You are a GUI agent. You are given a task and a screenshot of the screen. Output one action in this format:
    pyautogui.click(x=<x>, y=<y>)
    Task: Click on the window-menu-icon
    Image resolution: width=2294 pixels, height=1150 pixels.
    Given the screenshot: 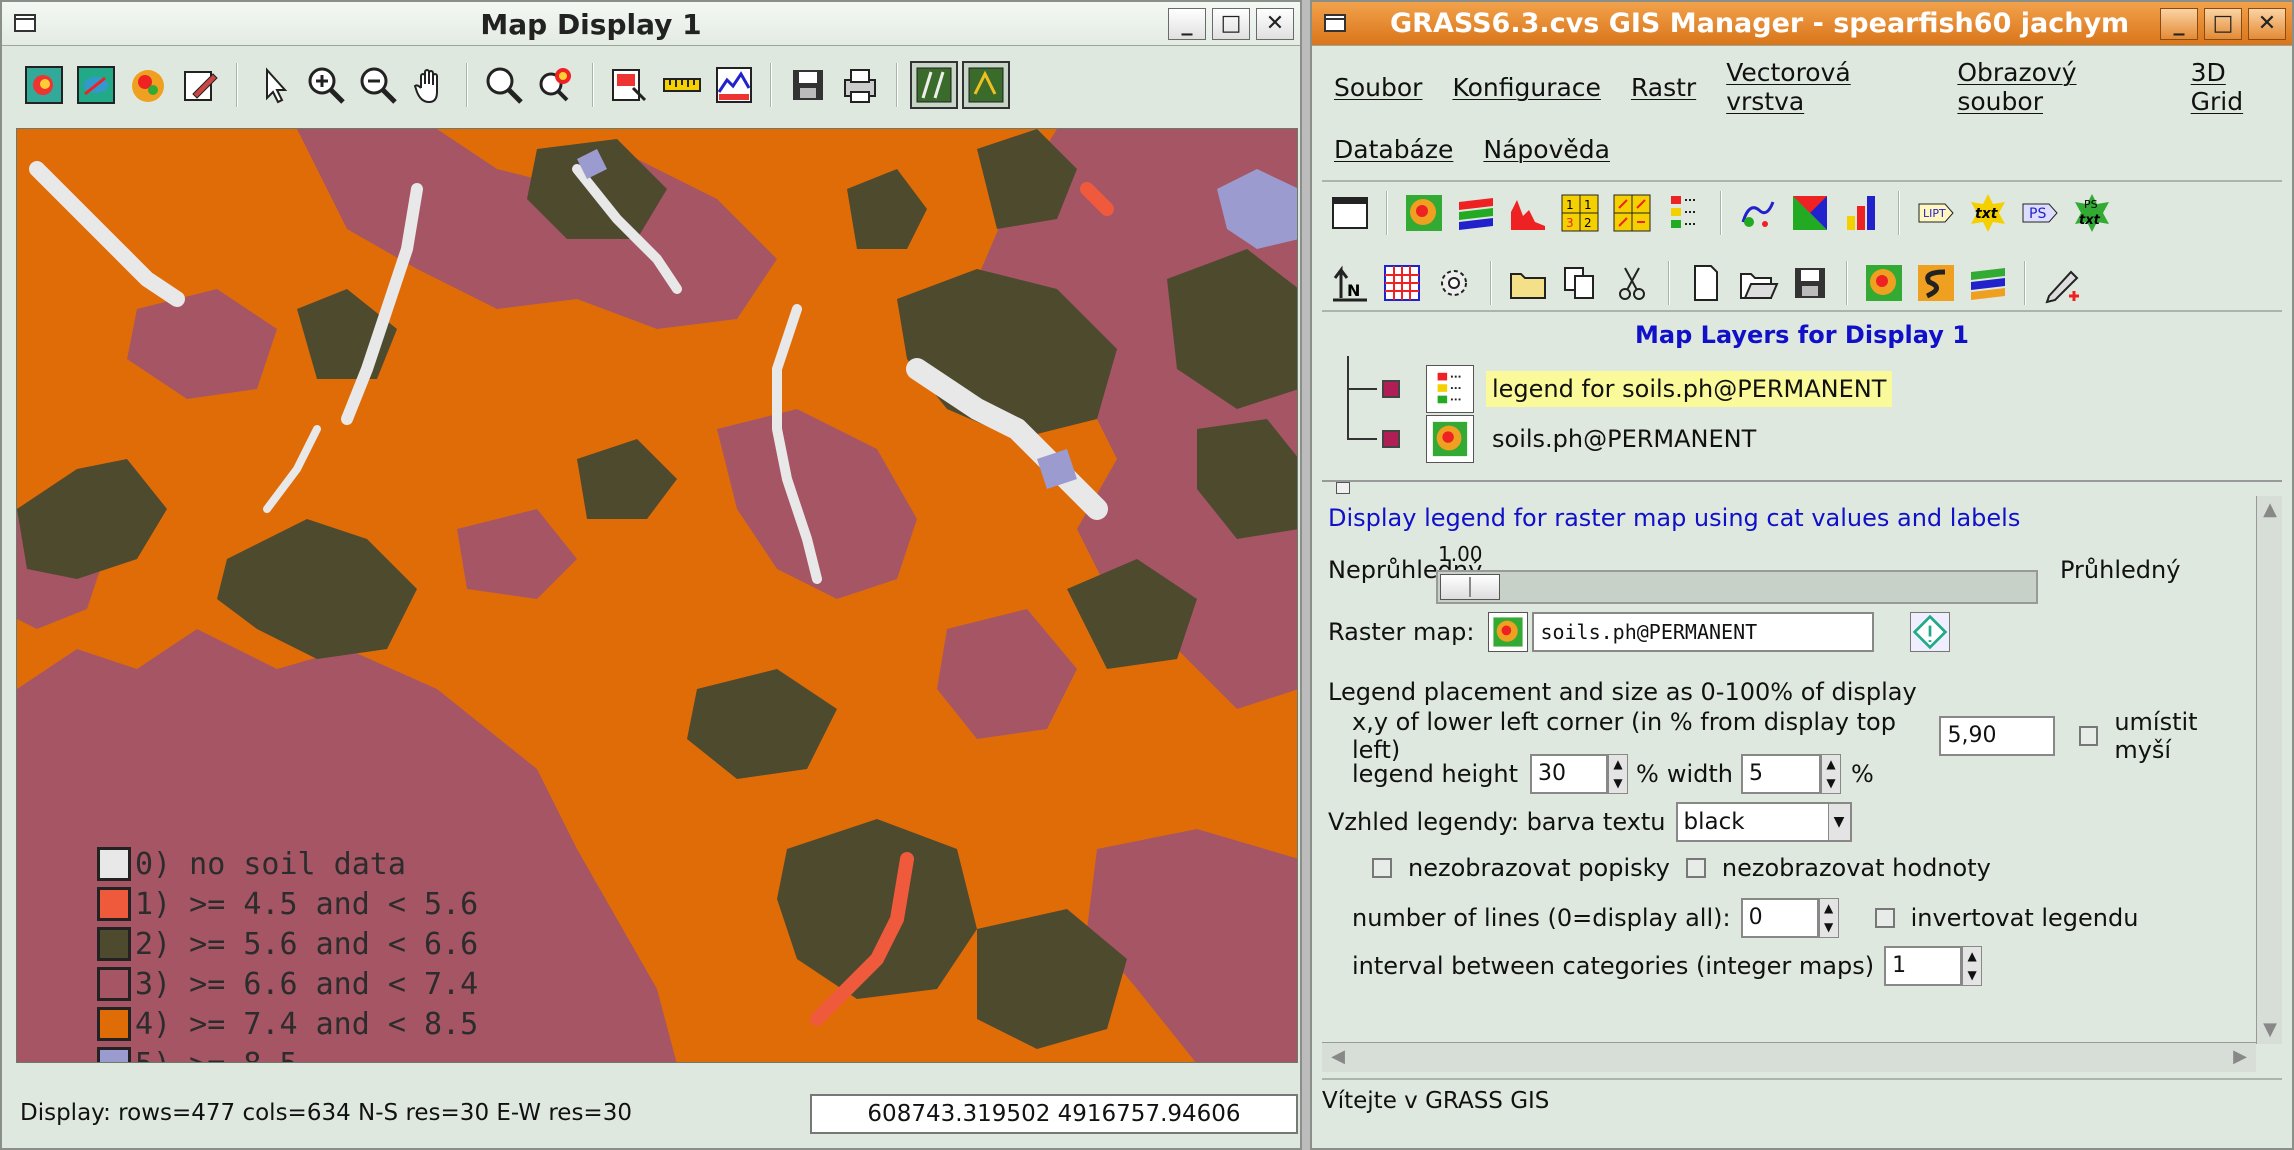 What is the action you would take?
    pyautogui.click(x=1335, y=23)
    